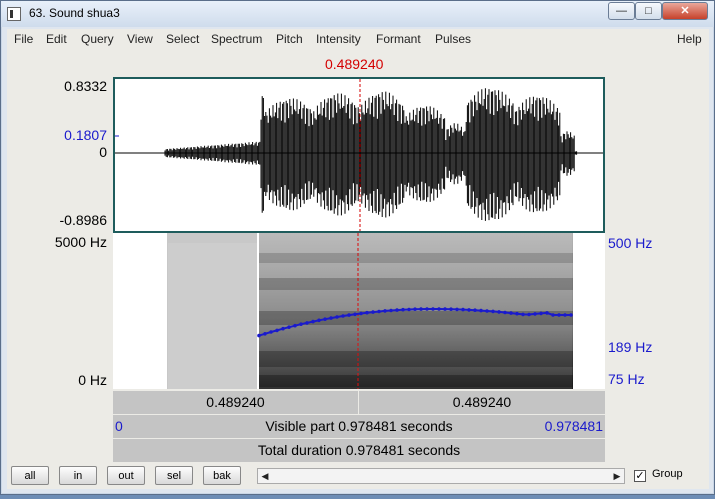 This screenshot has width=715, height=499. Describe the element at coordinates (126, 475) in the screenshot. I see `zoom-out-button: out` at that location.